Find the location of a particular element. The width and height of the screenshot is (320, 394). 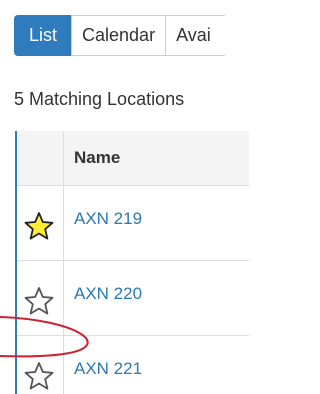

location-link: AXN 220 is located at coordinates (108, 294).